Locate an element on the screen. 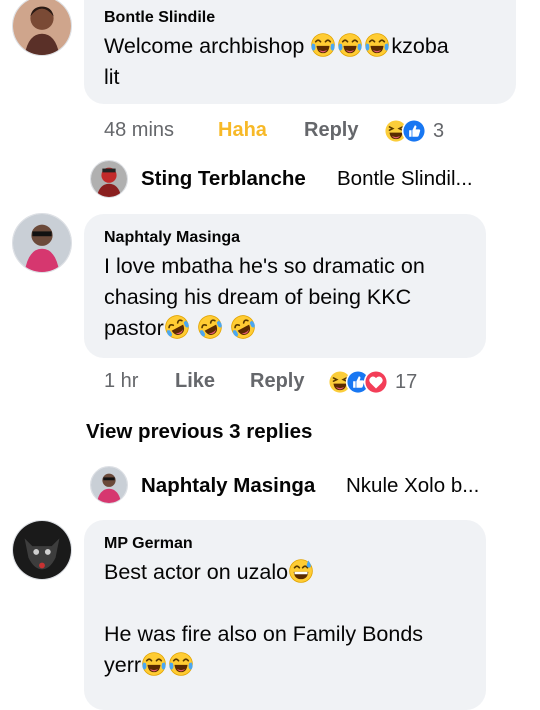 The width and height of the screenshot is (540, 710). comment-line: Best actor on uzalo is located at coordinates (196, 572).